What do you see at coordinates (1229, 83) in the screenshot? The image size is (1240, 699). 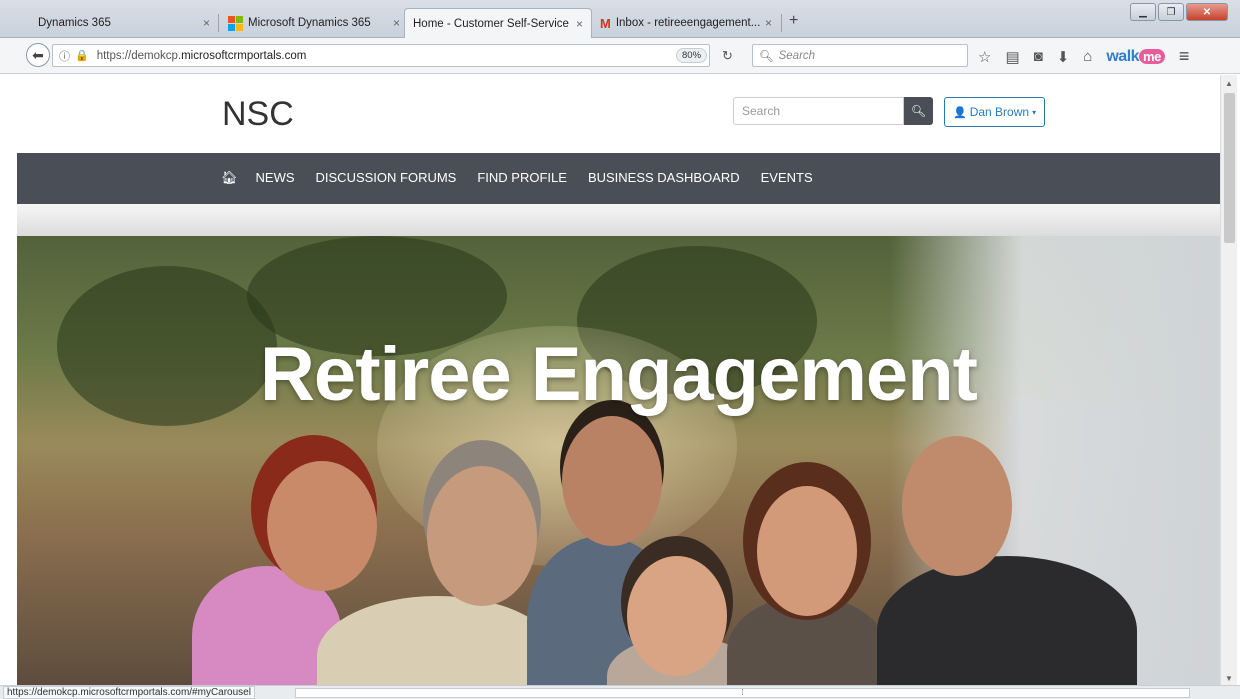 I see `scroll-up-icon: ▲` at bounding box center [1229, 83].